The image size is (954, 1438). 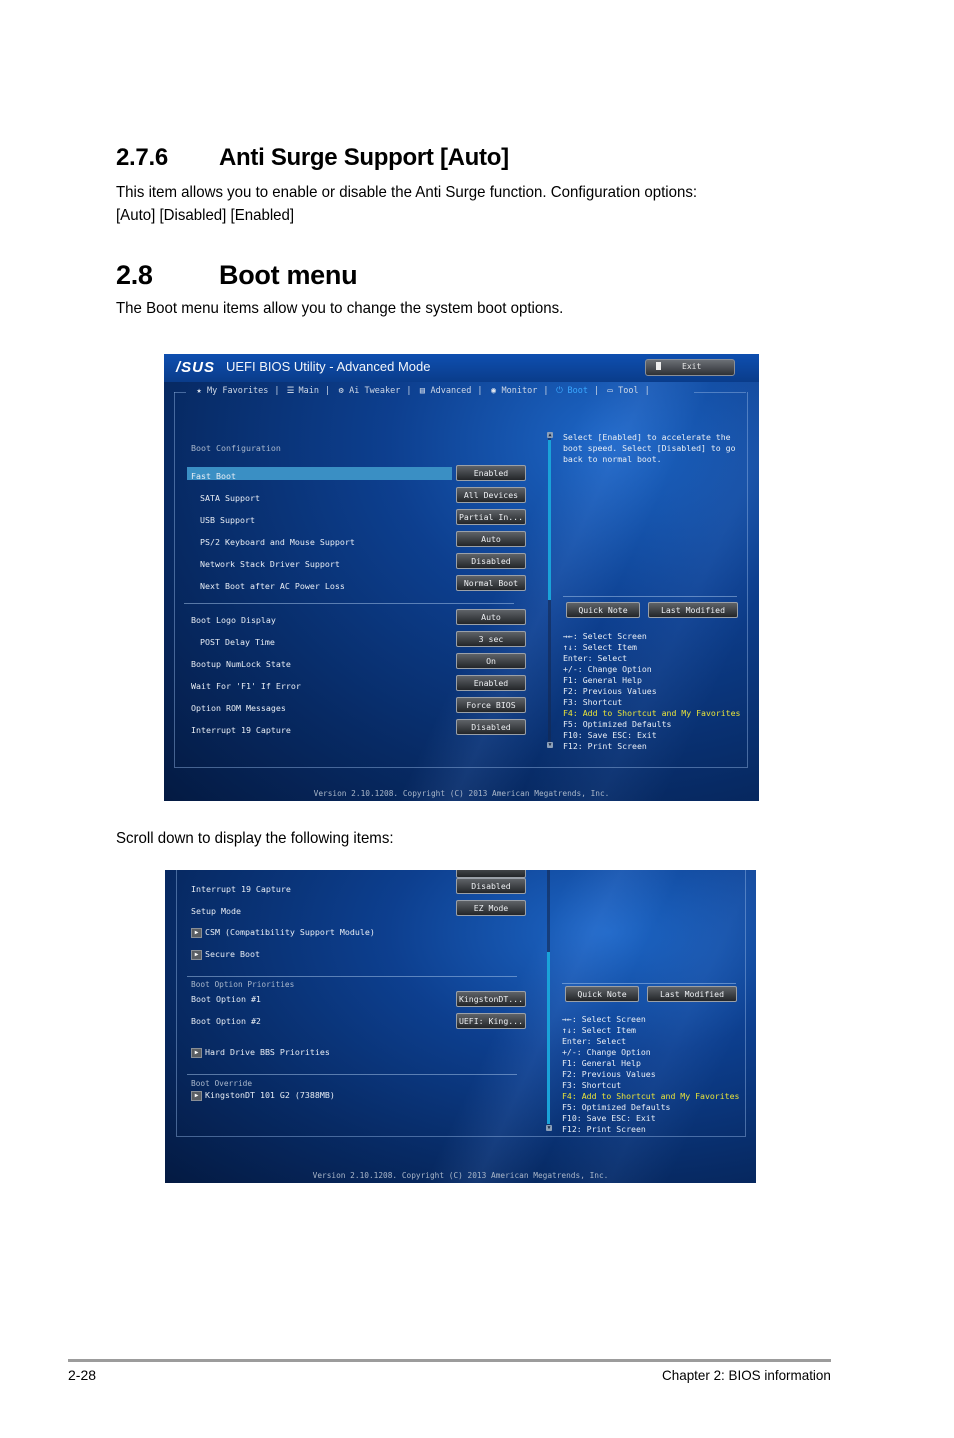 What do you see at coordinates (237, 642) in the screenshot?
I see `setting-label: POST Delay Time` at bounding box center [237, 642].